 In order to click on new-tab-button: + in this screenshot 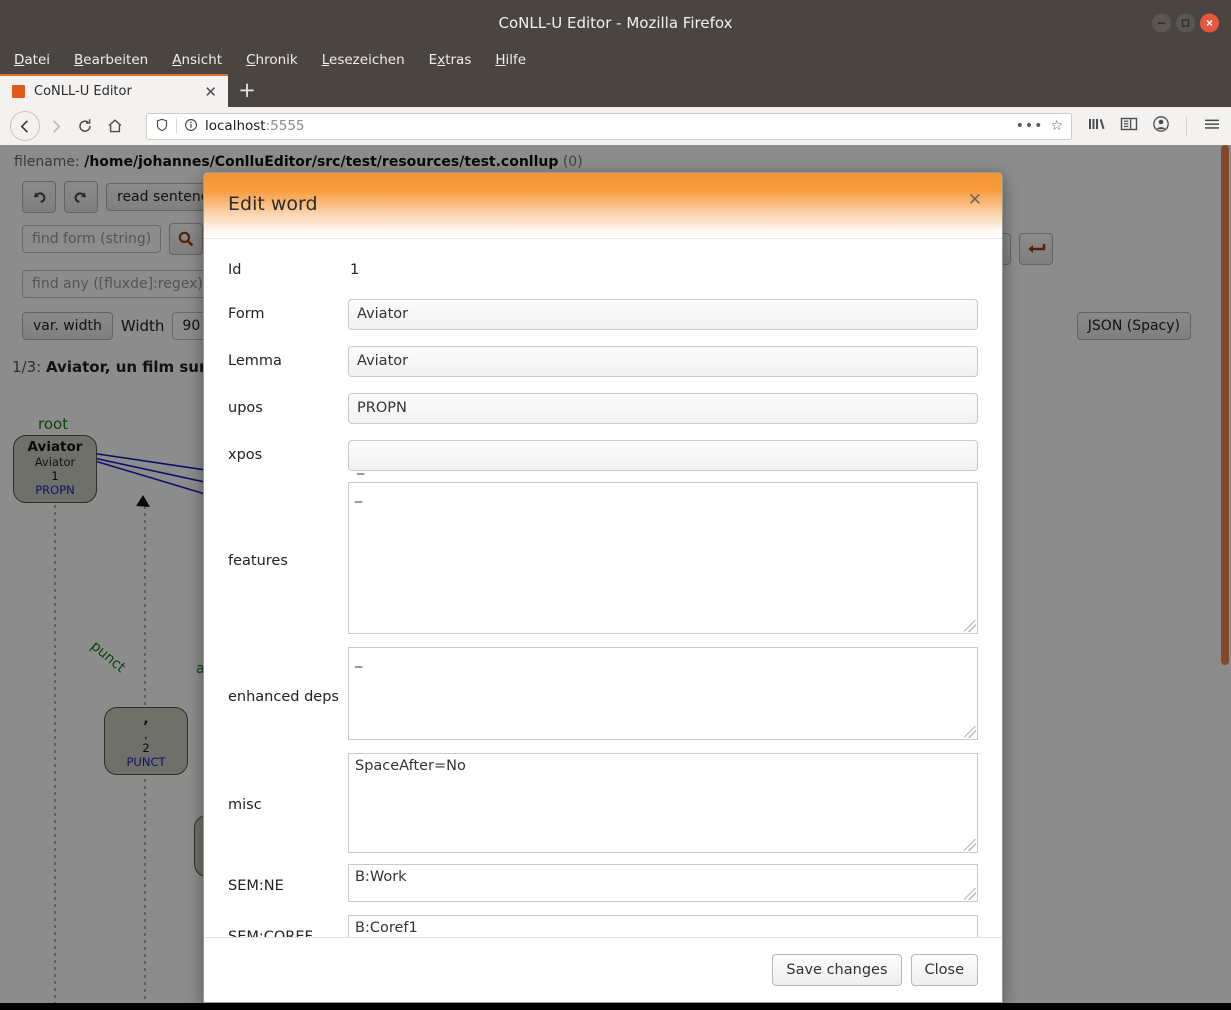, I will do `click(247, 91)`.